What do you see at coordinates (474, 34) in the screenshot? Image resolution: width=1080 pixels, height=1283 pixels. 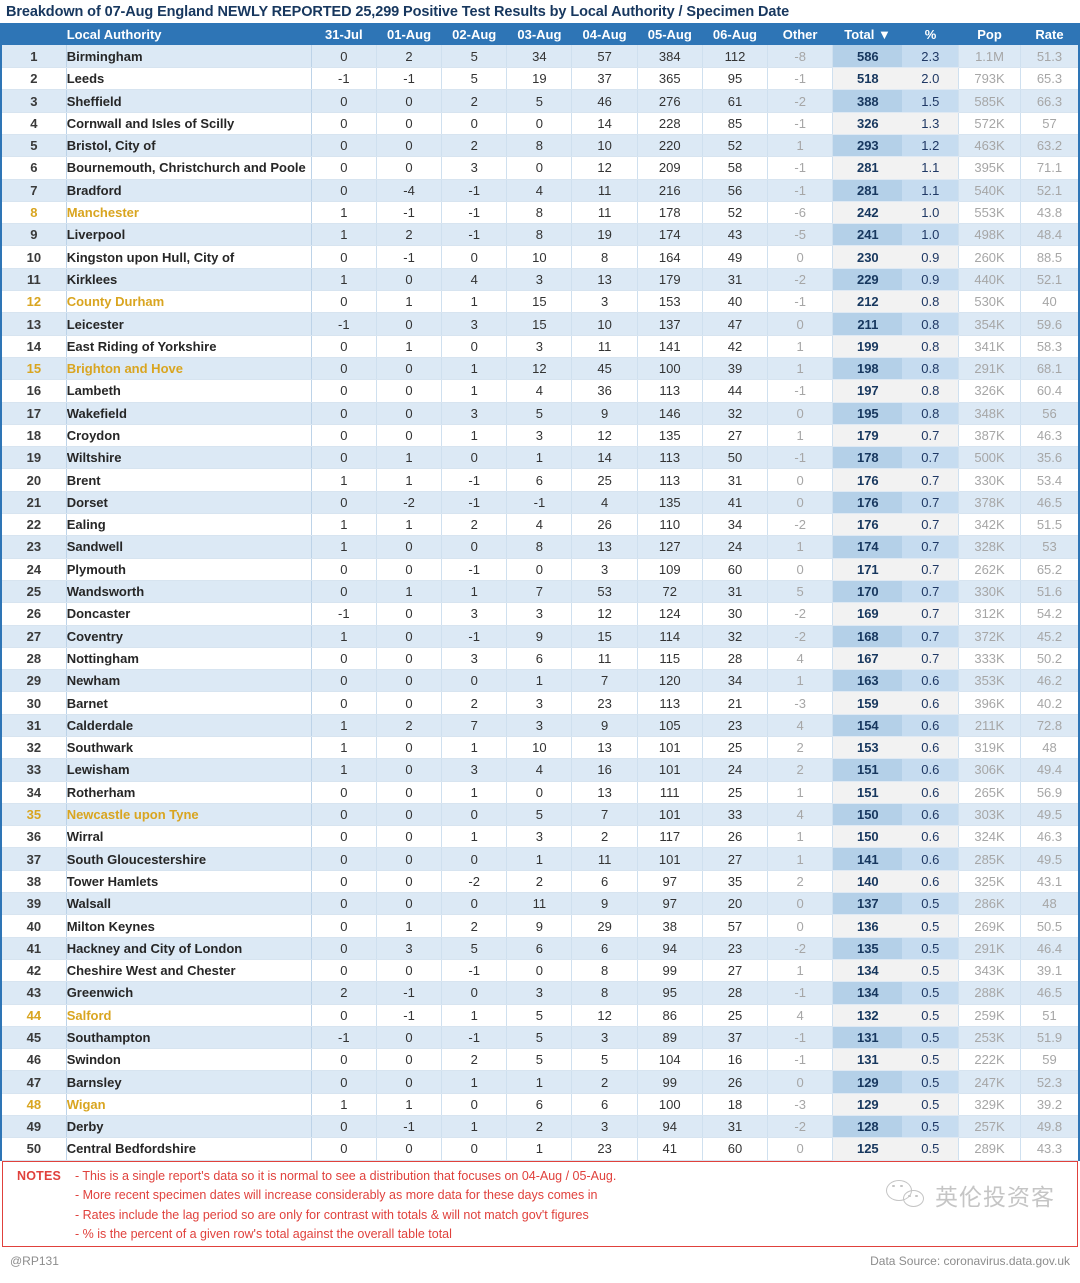 I see `column-header-day-2: 02-Aug` at bounding box center [474, 34].